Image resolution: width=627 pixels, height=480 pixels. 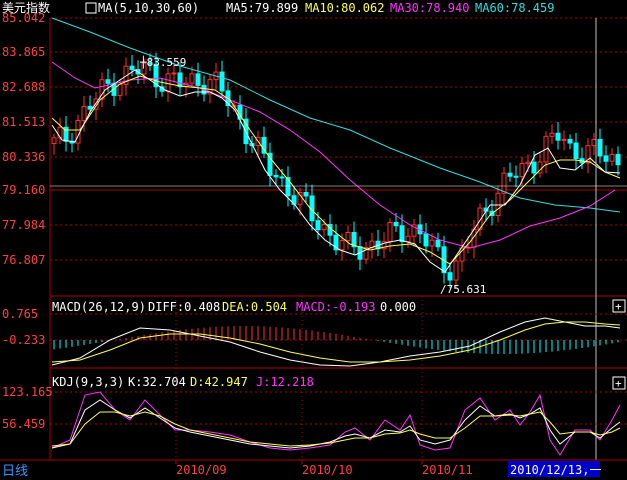 I want to click on instrument-title: 美元指数, so click(x=26, y=7).